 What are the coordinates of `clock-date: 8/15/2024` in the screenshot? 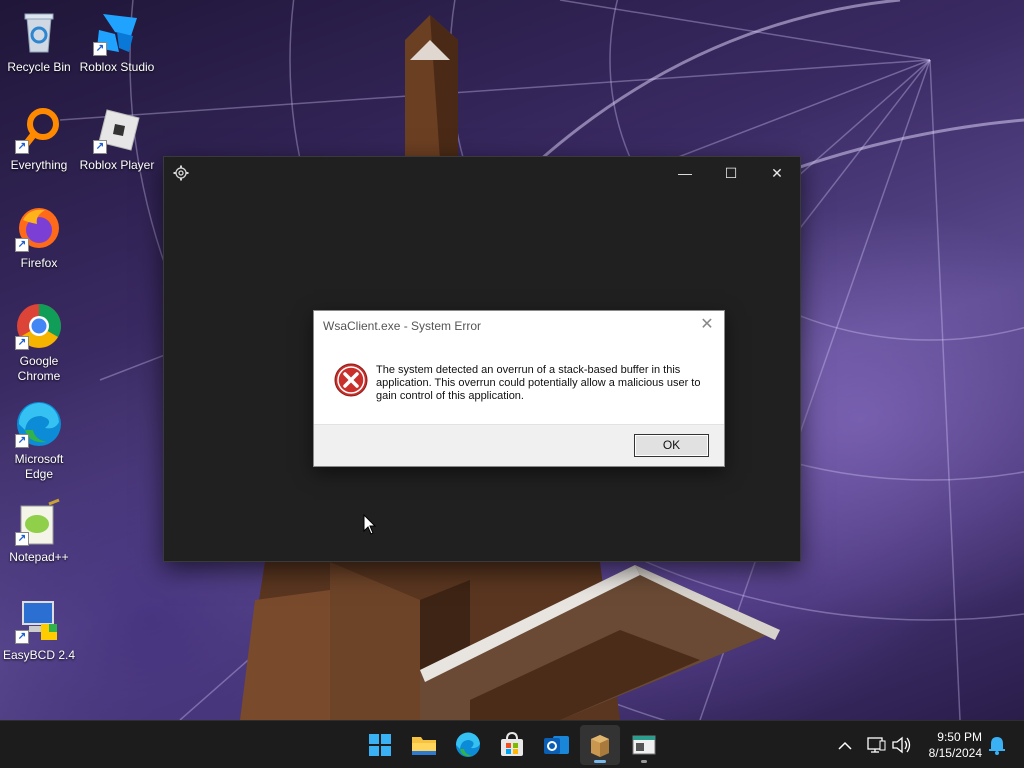 It's located at (955, 753).